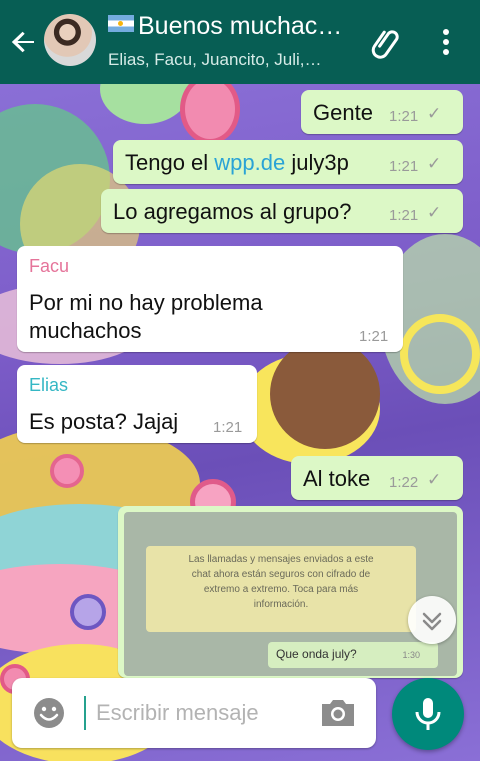  What do you see at coordinates (170, 162) in the screenshot?
I see `message-text-prefix: Tengo el` at bounding box center [170, 162].